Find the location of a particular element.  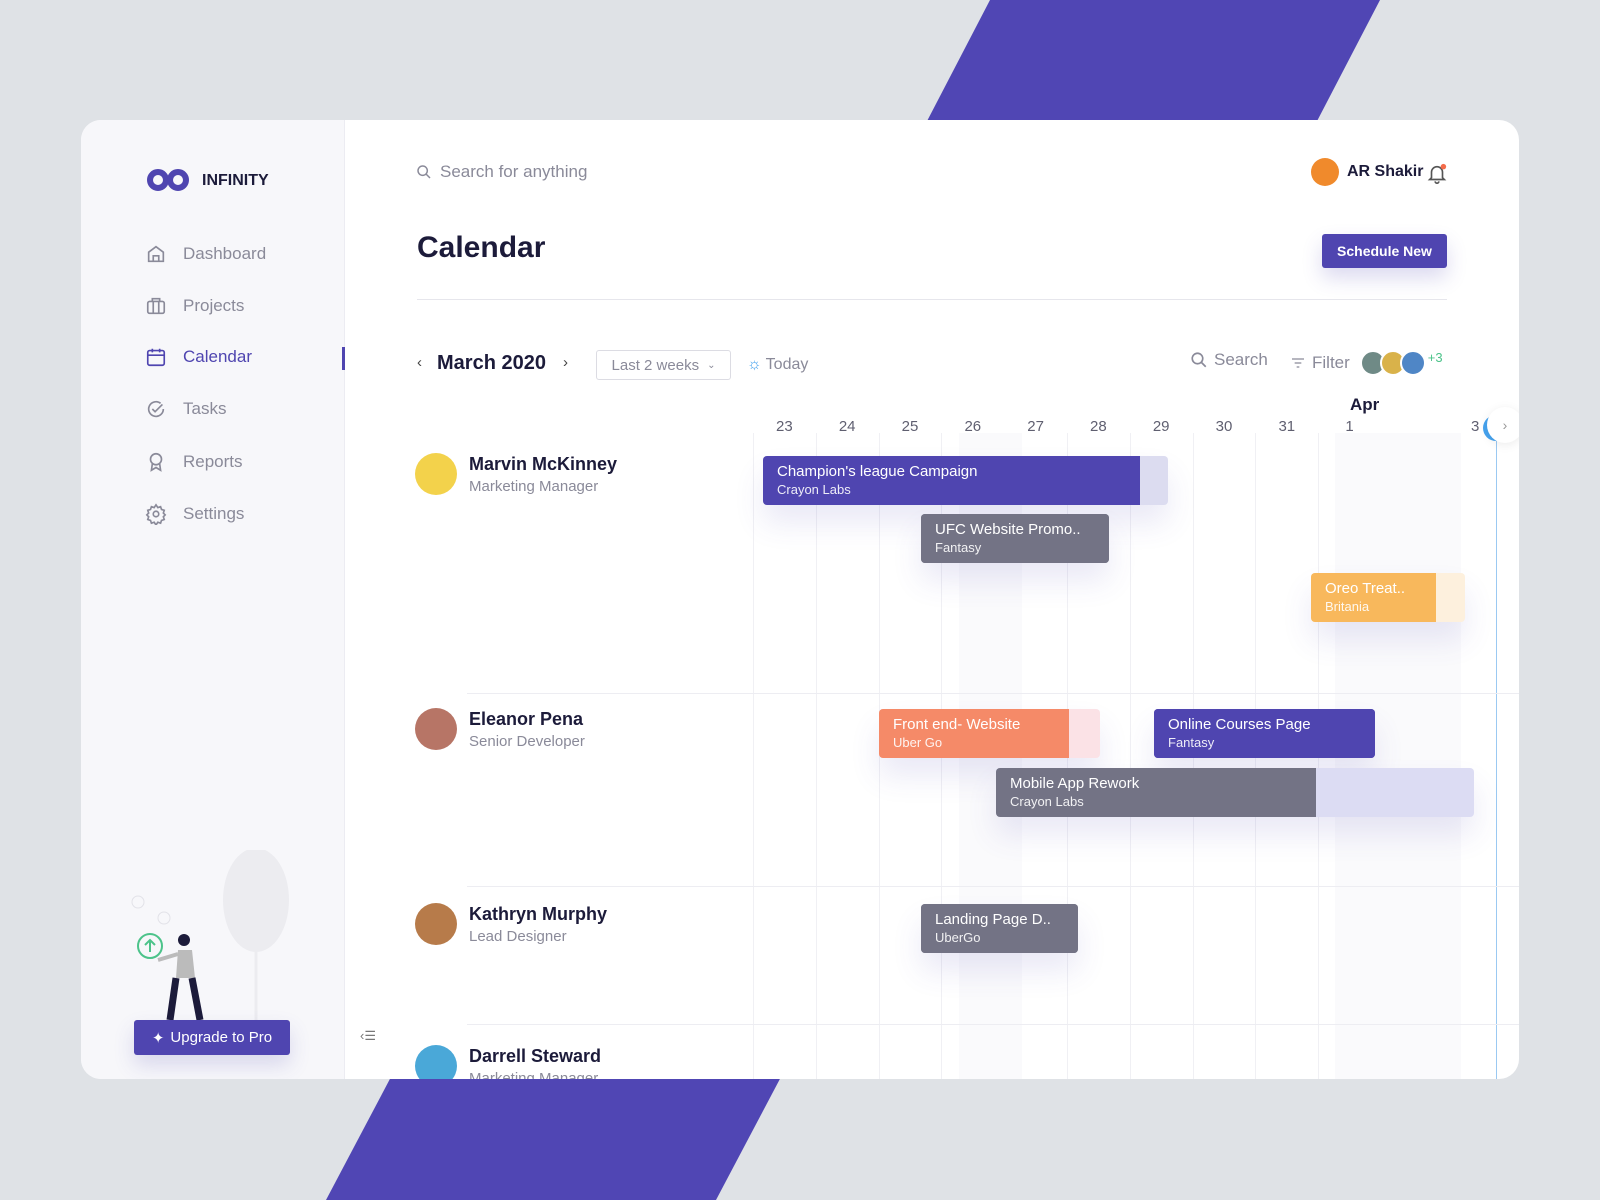

event-title: UFC Website Promo.. is located at coordinates (1008, 529).